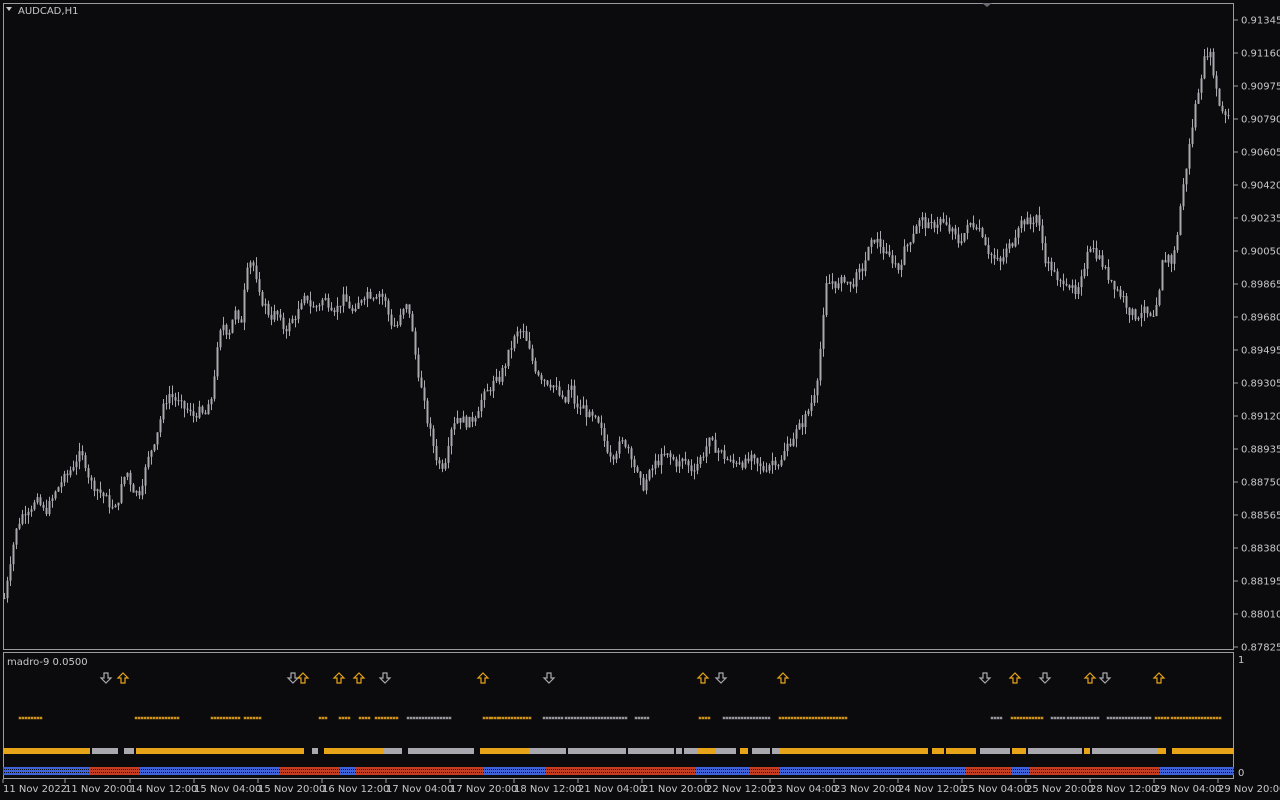 Image resolution: width=1280 pixels, height=800 pixels. I want to click on y-tick-label: 0.90975, so click(1260, 87).